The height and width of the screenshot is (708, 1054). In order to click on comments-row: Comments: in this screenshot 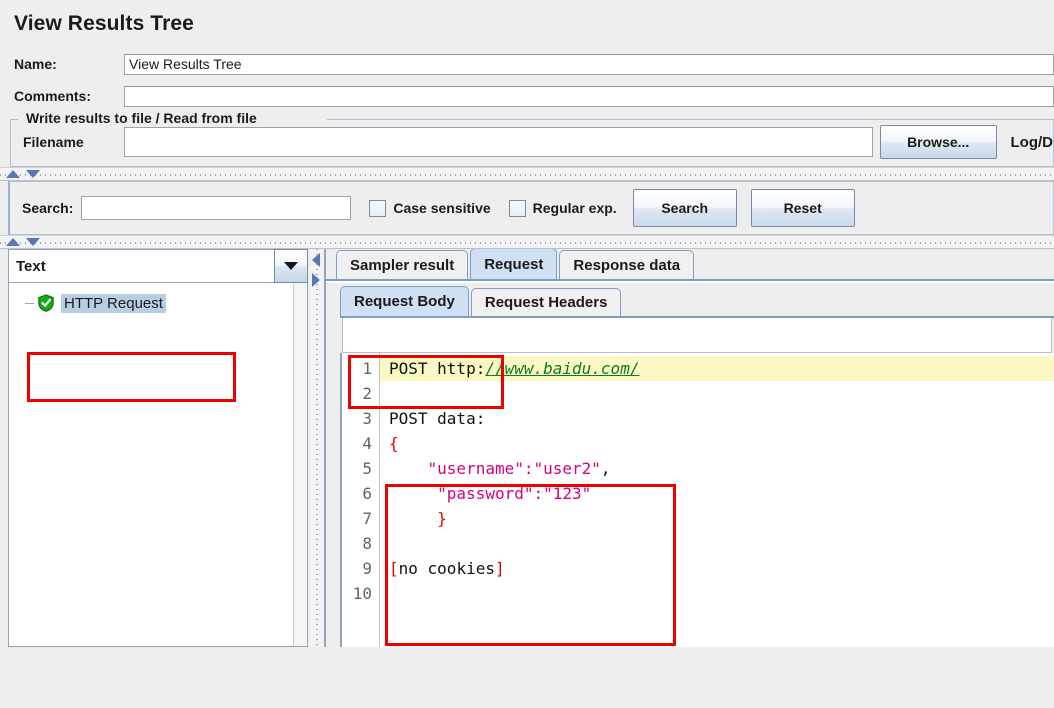, I will do `click(527, 96)`.